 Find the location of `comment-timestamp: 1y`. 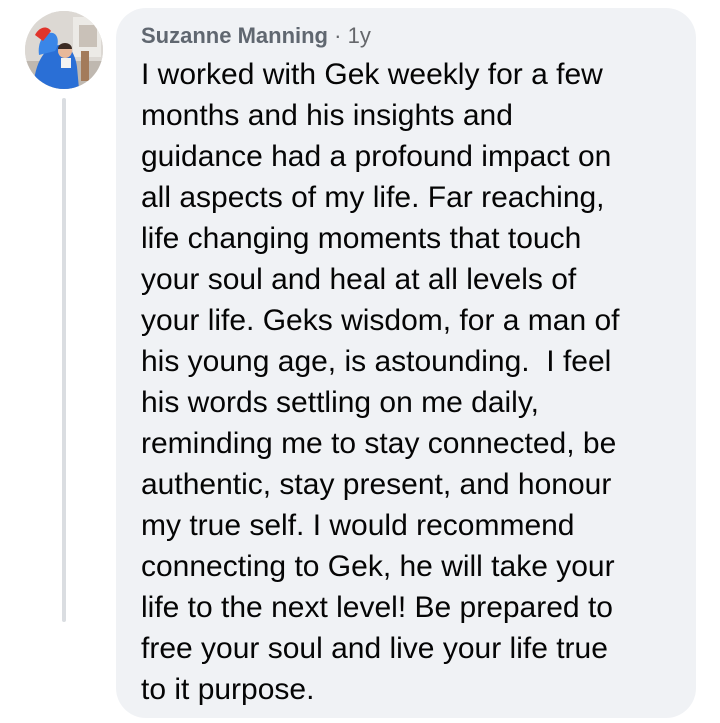

comment-timestamp: 1y is located at coordinates (359, 35).